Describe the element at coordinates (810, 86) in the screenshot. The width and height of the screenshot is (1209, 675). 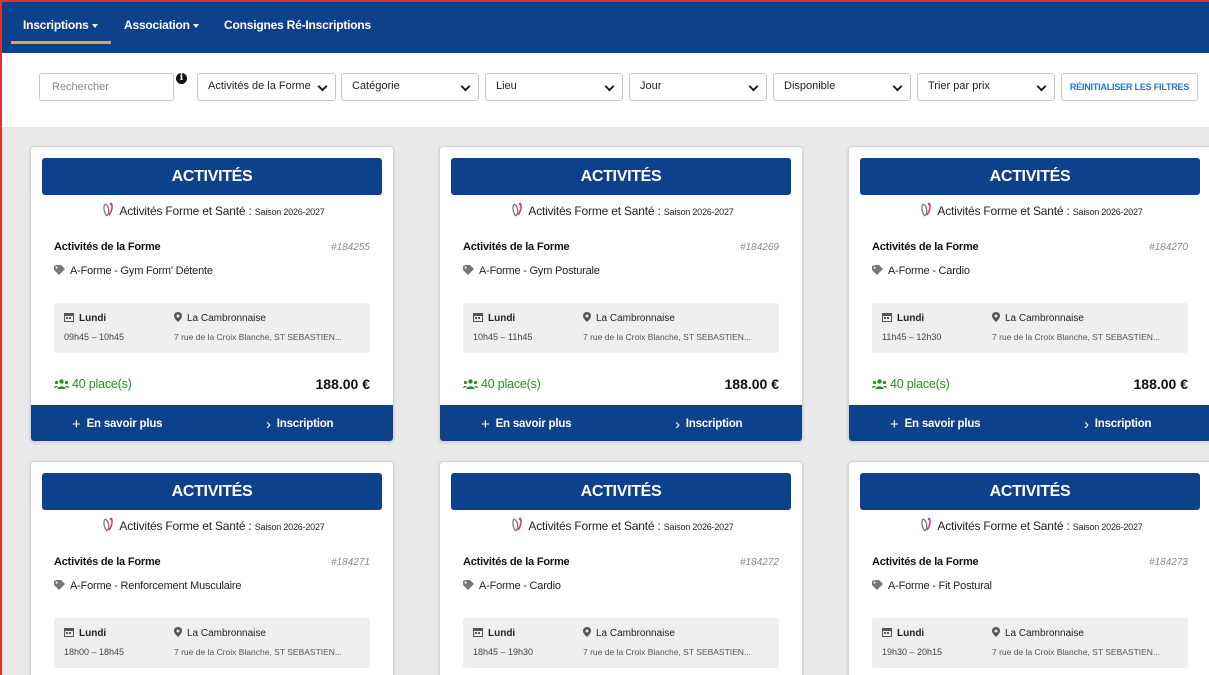
I see `select-disponible-value: Disponible` at that location.